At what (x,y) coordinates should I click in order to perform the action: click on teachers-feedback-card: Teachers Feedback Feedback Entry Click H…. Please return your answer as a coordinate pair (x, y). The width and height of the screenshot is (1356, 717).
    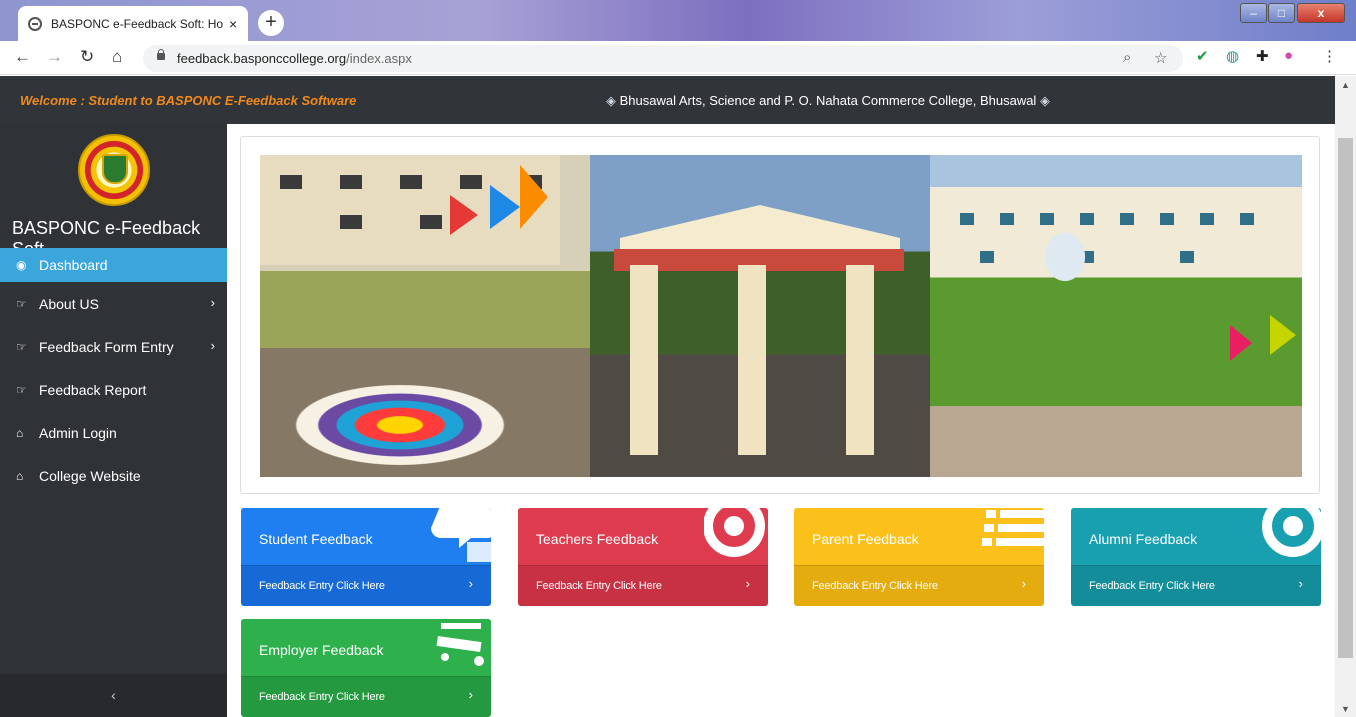
    Looking at the image, I should click on (643, 557).